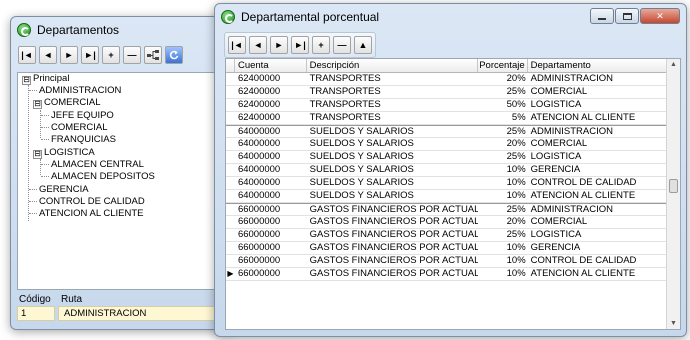 The height and width of the screenshot is (340, 690). What do you see at coordinates (602, 16) in the screenshot?
I see `minimize-button` at bounding box center [602, 16].